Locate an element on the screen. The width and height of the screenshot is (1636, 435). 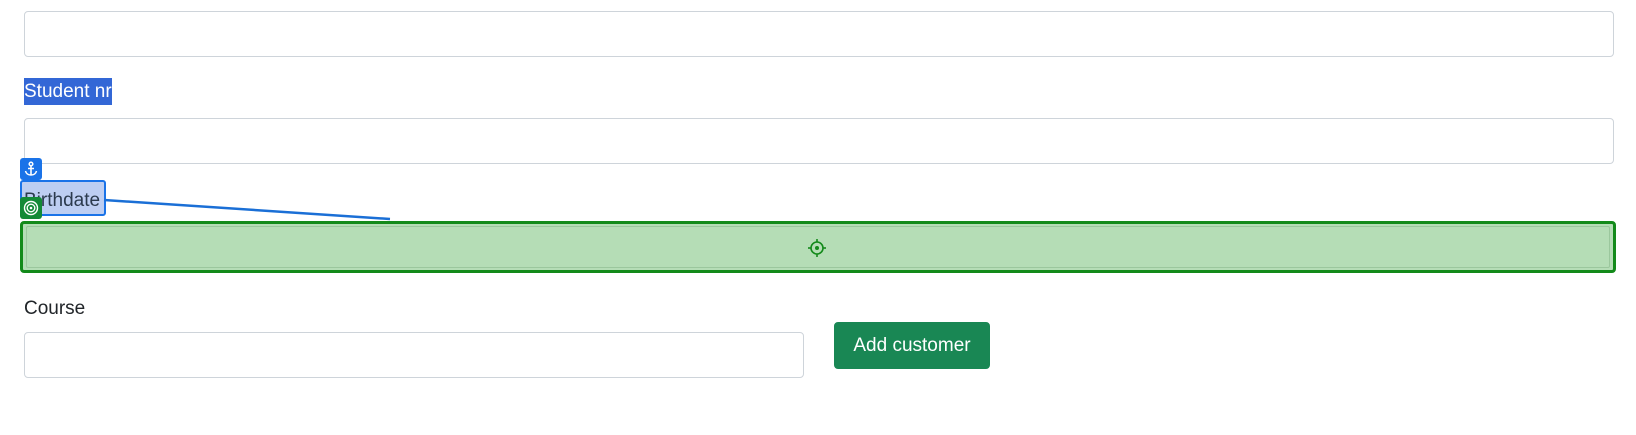
student-nr-field is located at coordinates (819, 141).